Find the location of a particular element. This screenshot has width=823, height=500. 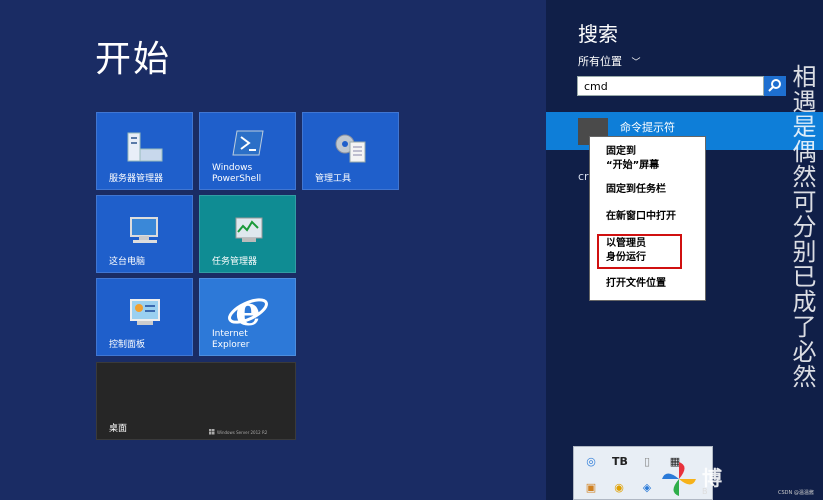

watermark-small-text: B is located at coordinates (705, 491).